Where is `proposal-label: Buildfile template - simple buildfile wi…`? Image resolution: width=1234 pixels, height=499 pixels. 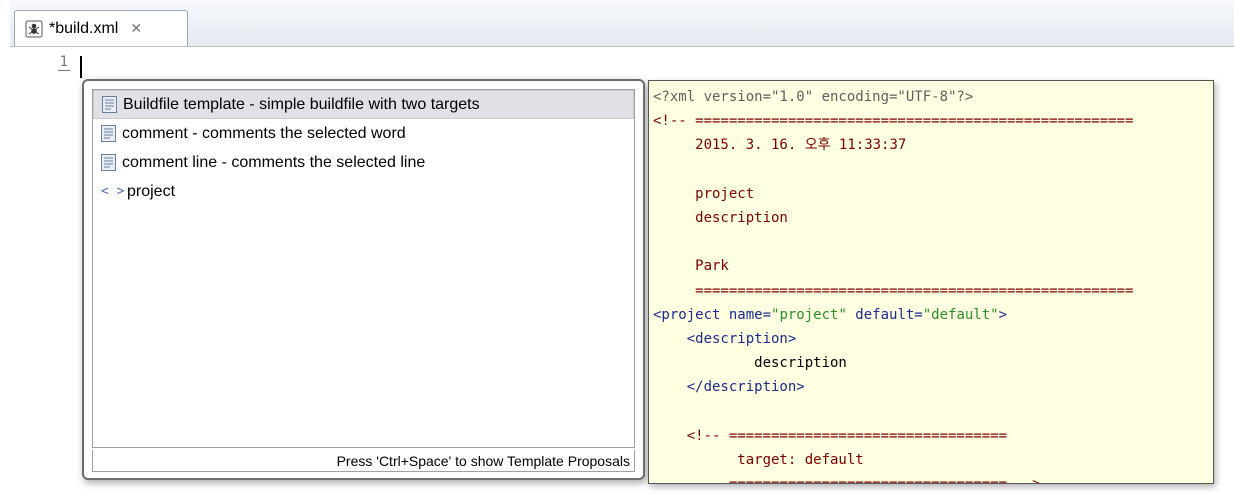 proposal-label: Buildfile template - simple buildfile wi… is located at coordinates (301, 104).